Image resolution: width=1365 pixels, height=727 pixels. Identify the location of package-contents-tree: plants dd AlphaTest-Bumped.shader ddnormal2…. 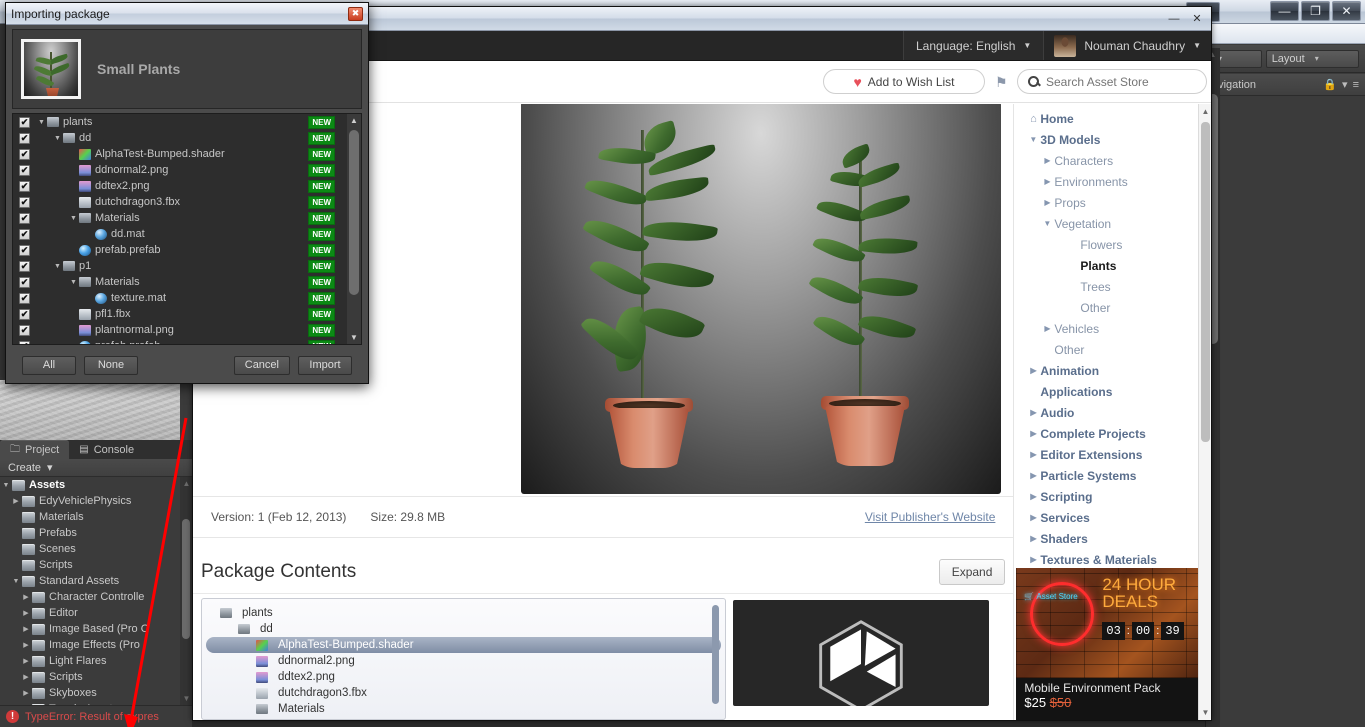
(463, 659).